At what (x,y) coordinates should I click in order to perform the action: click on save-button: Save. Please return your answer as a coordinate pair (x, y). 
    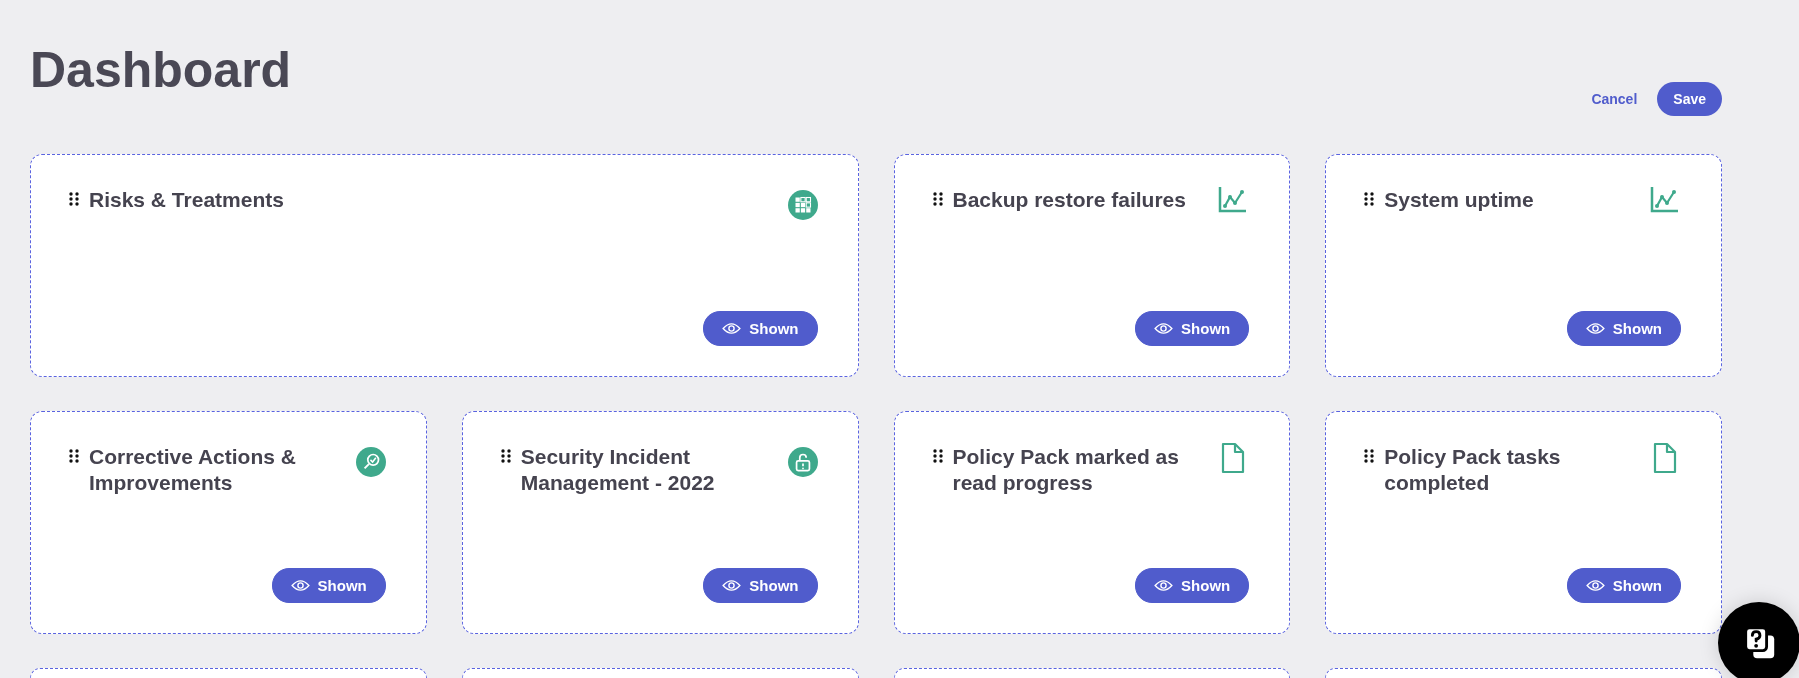
    Looking at the image, I should click on (1689, 99).